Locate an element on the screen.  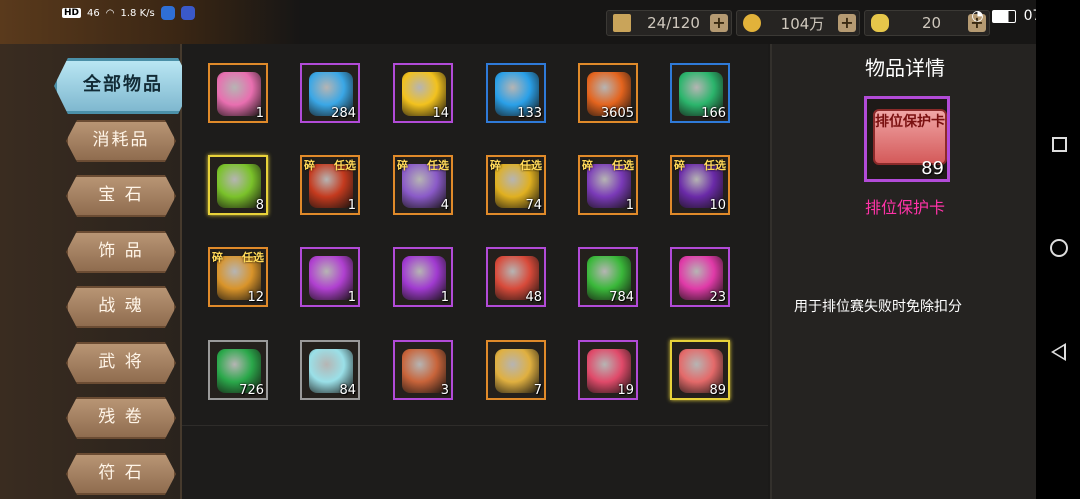
item-count: 166 is located at coordinates (713, 113).